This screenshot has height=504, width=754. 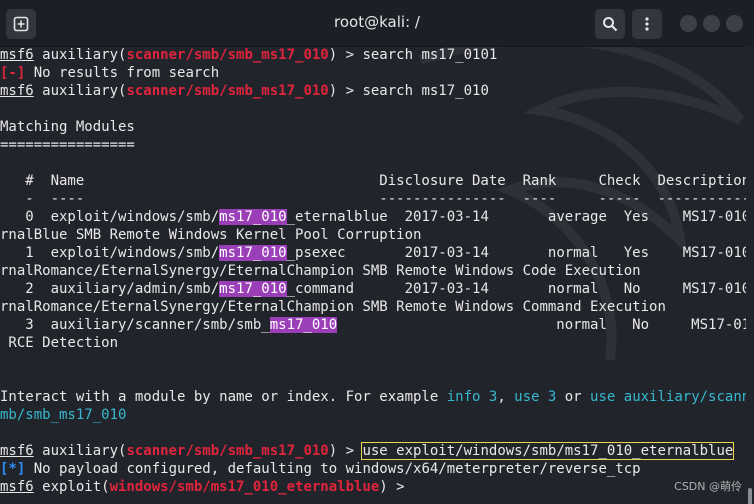 I want to click on search-button, so click(x=610, y=24).